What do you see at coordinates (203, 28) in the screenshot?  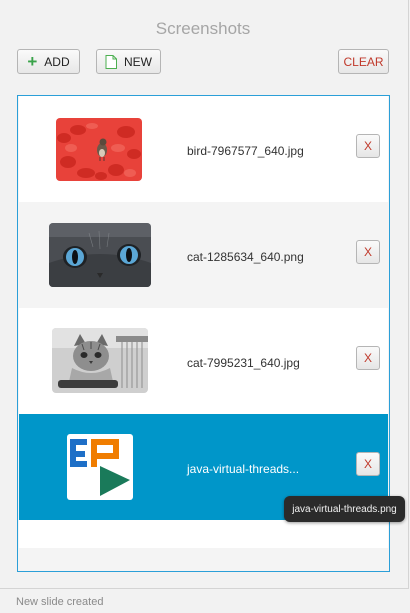 I see `window-title: Screenshots` at bounding box center [203, 28].